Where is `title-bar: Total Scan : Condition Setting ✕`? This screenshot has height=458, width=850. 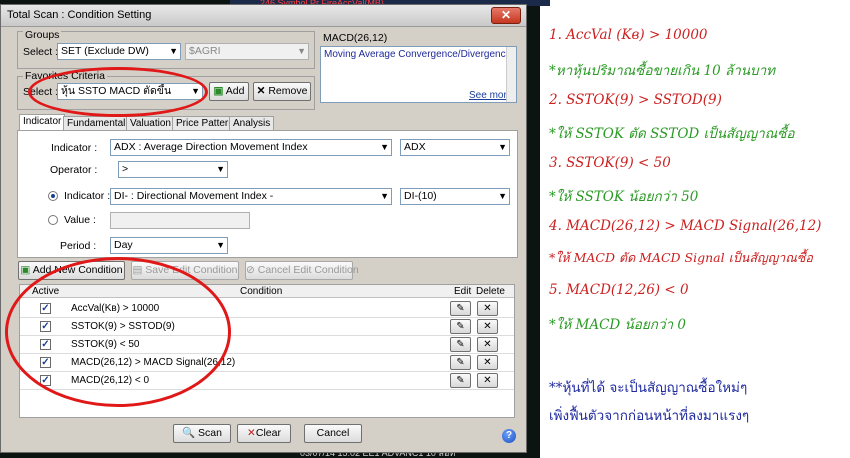 title-bar: Total Scan : Condition Setting ✕ is located at coordinates (263, 16).